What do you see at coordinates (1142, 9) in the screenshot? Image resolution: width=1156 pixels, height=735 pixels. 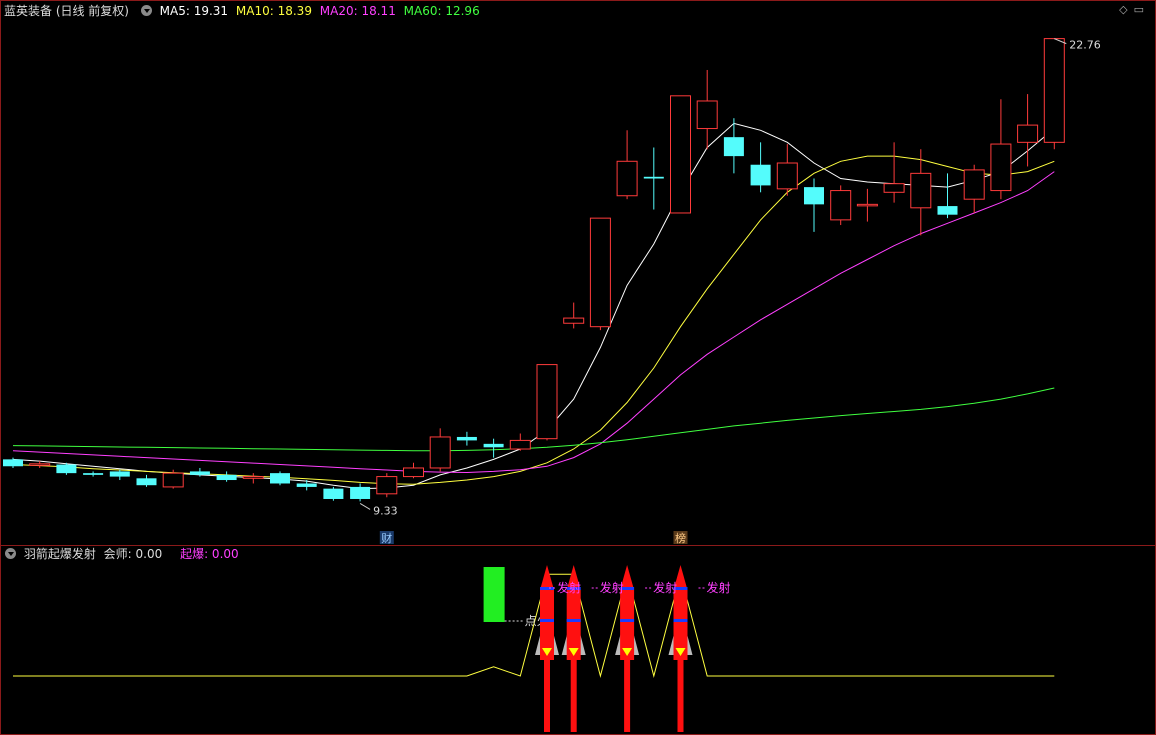 I see `restore-window-icon: ▭` at bounding box center [1142, 9].